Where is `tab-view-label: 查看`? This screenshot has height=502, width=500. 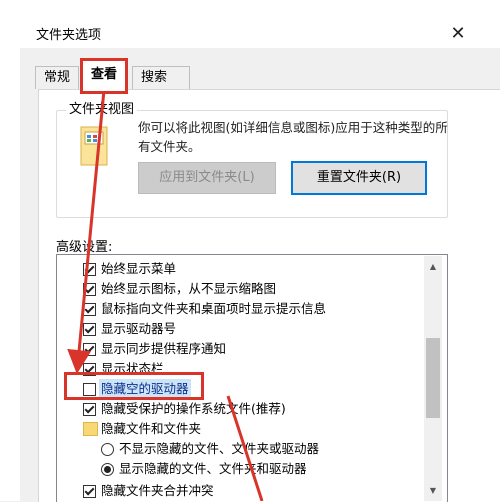
tab-view-label: 查看 is located at coordinates (104, 74).